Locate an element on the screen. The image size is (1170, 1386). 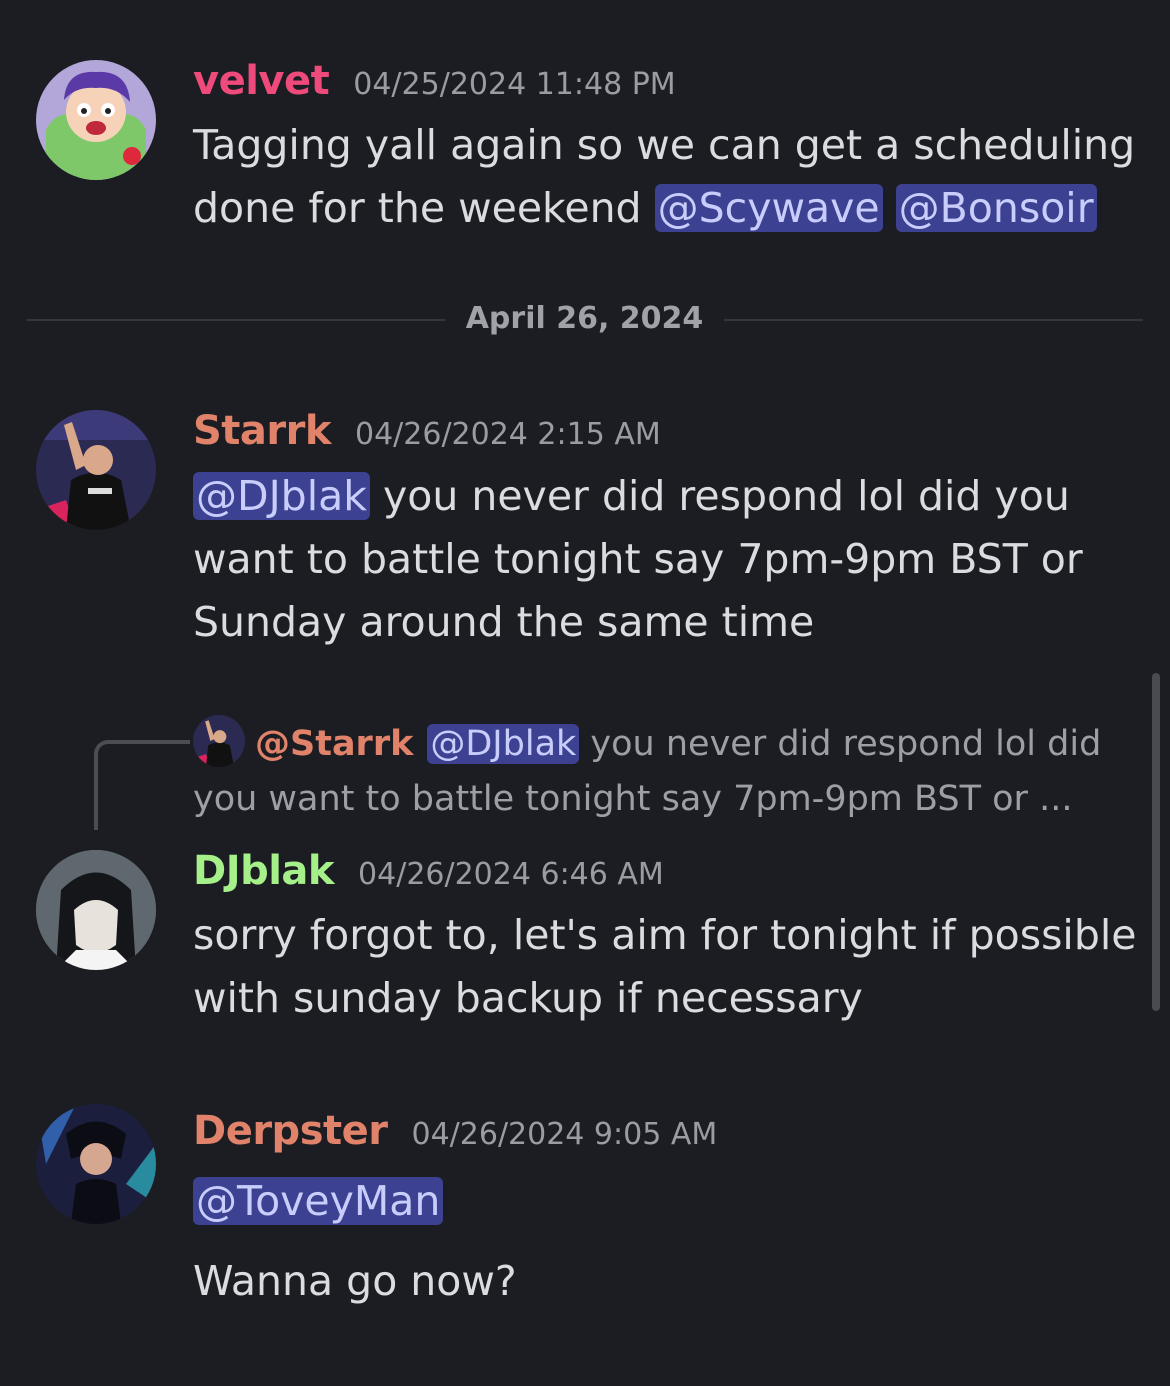
mention-scywave: @Scywave is located at coordinates (768, 208).